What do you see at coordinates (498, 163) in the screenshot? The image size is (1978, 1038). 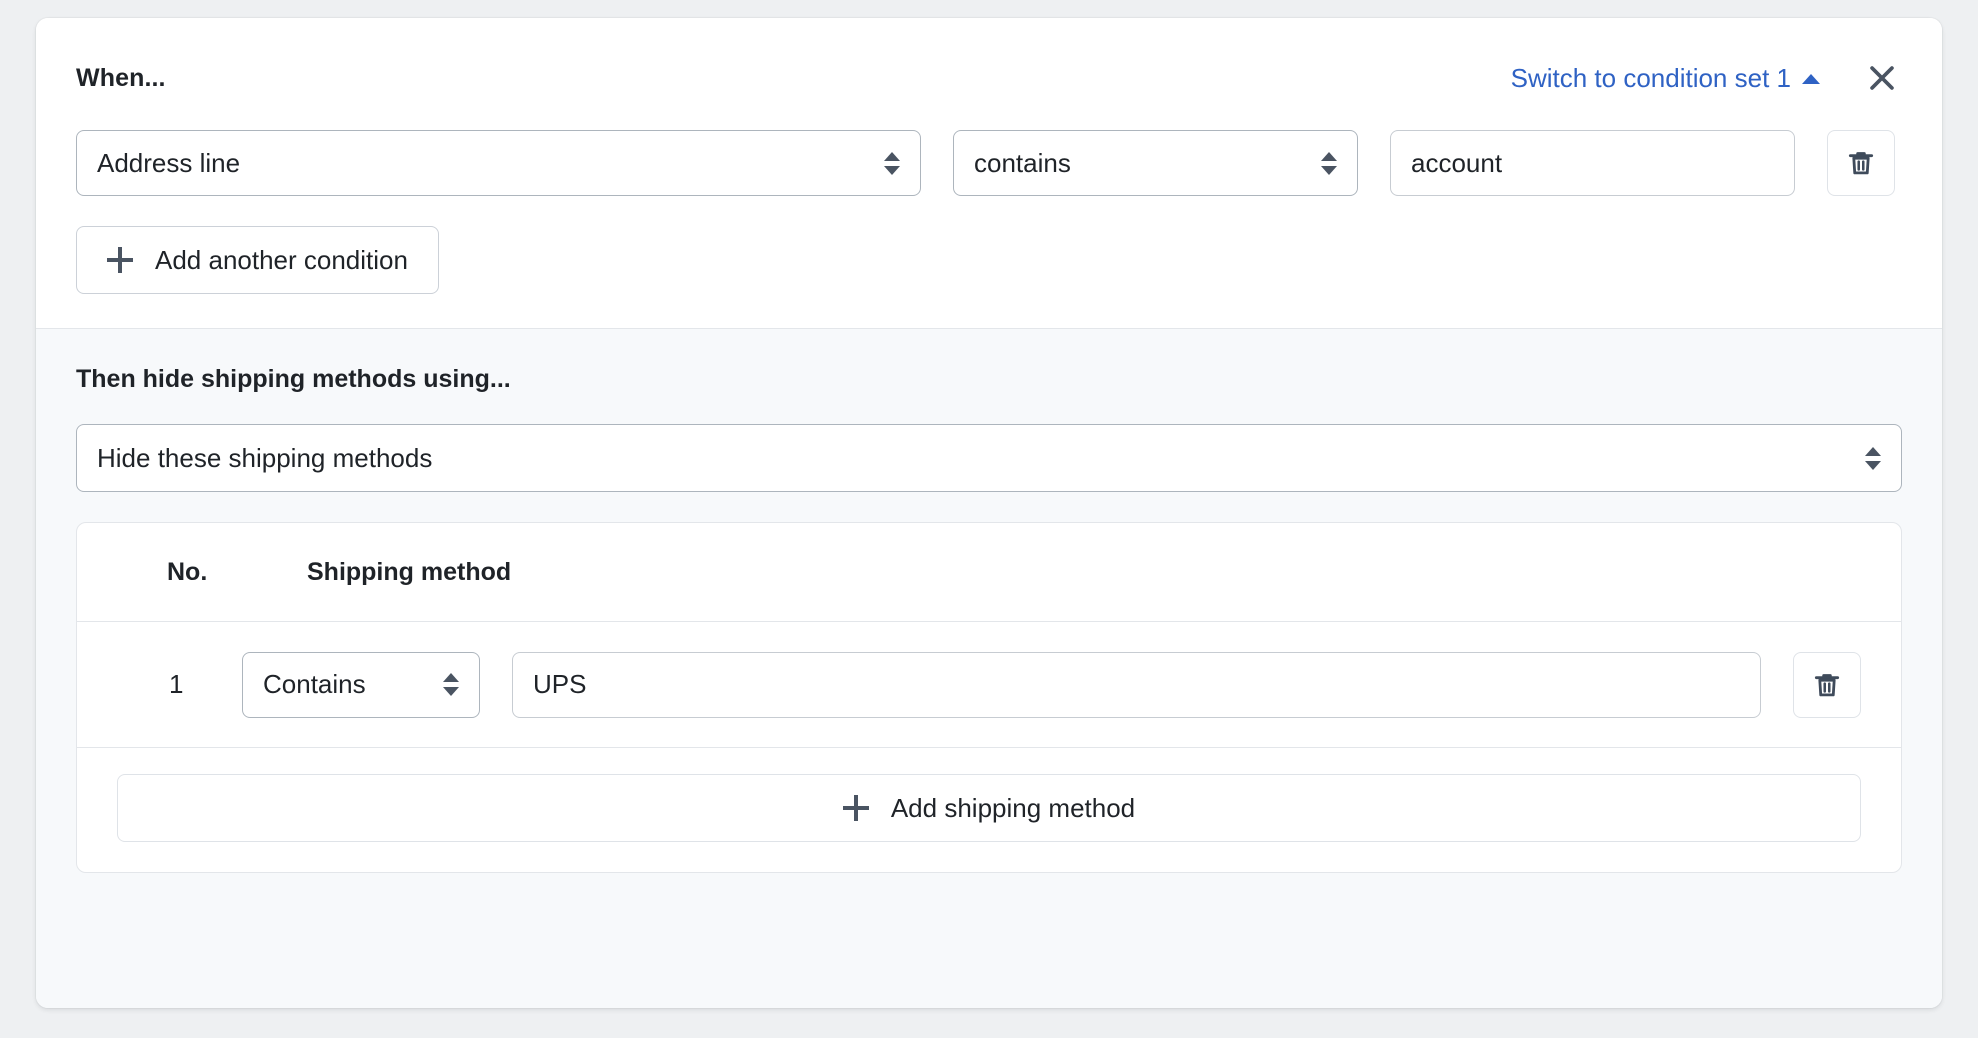 I see `condition-attribute-select: Address line` at bounding box center [498, 163].